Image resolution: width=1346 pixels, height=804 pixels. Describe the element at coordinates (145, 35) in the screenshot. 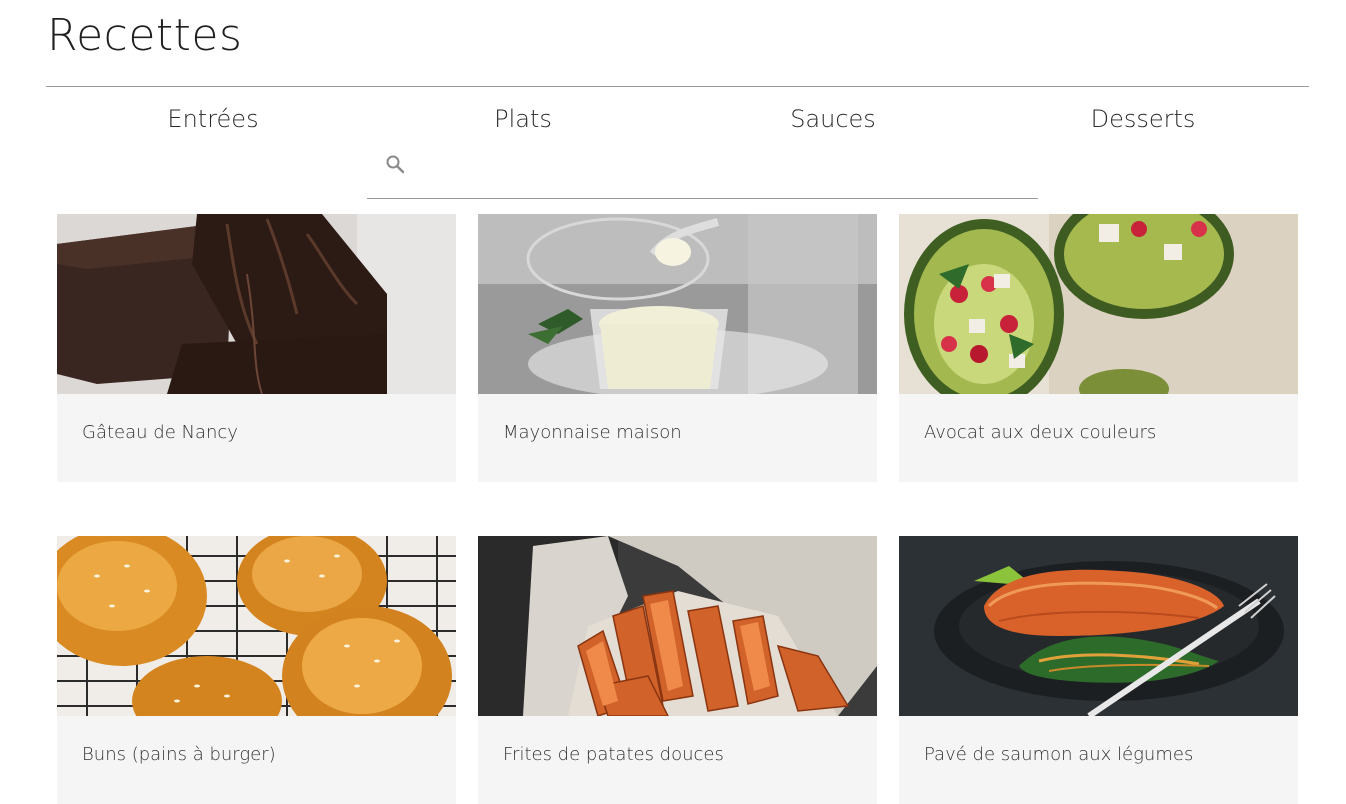

I see `page-title: Recettes` at that location.